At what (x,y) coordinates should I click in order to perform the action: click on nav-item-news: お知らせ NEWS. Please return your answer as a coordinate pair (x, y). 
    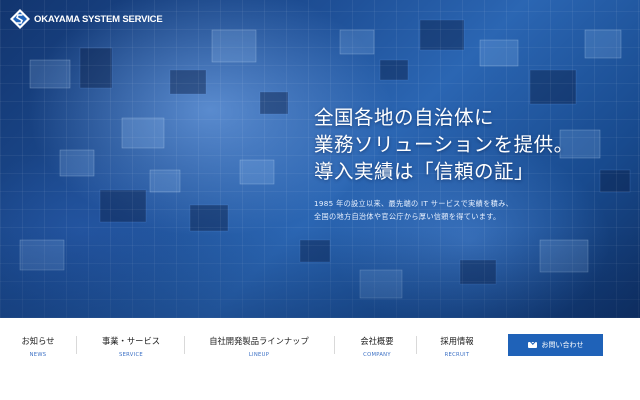
    Looking at the image, I should click on (38, 346).